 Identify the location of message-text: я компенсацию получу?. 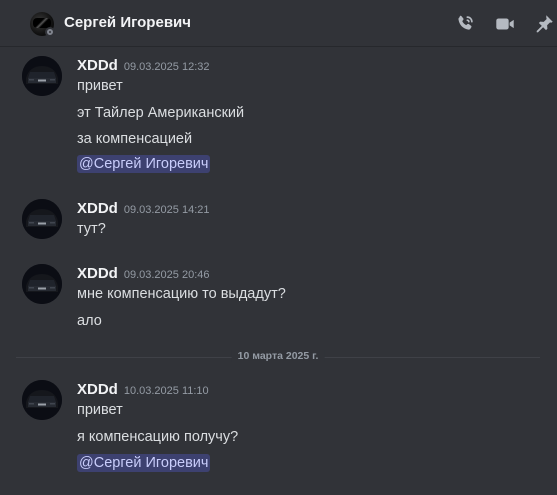
(158, 437).